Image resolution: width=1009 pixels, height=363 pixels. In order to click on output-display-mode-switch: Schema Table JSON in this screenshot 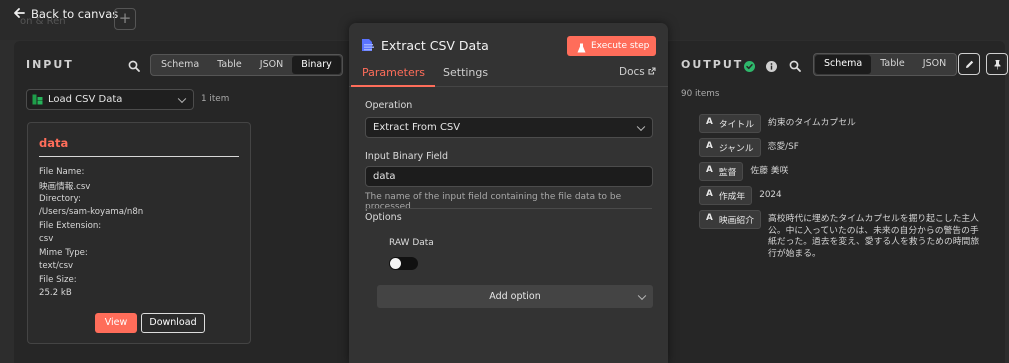, I will do `click(885, 64)`.